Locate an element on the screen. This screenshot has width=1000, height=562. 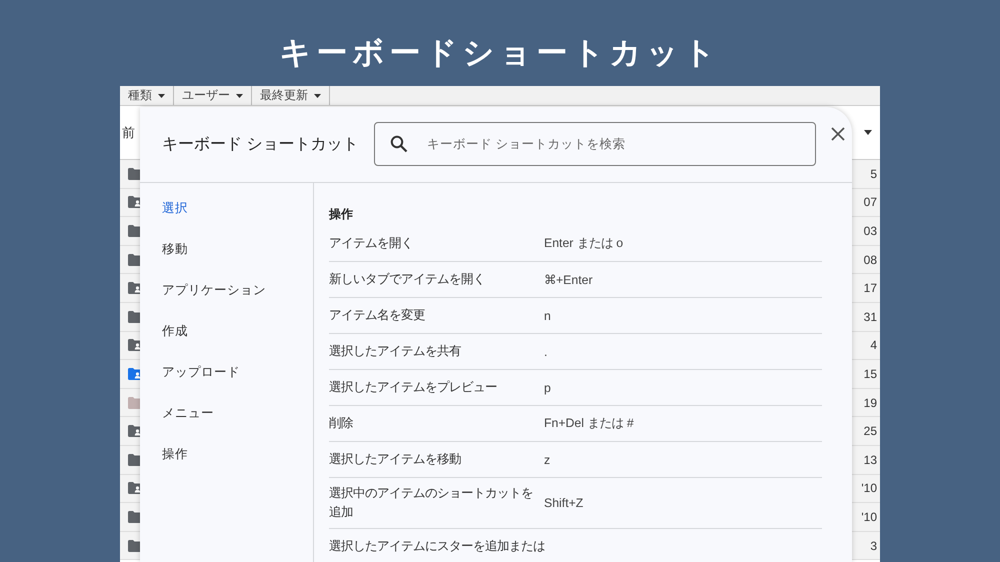
section-heading: 操作 is located at coordinates (341, 214).